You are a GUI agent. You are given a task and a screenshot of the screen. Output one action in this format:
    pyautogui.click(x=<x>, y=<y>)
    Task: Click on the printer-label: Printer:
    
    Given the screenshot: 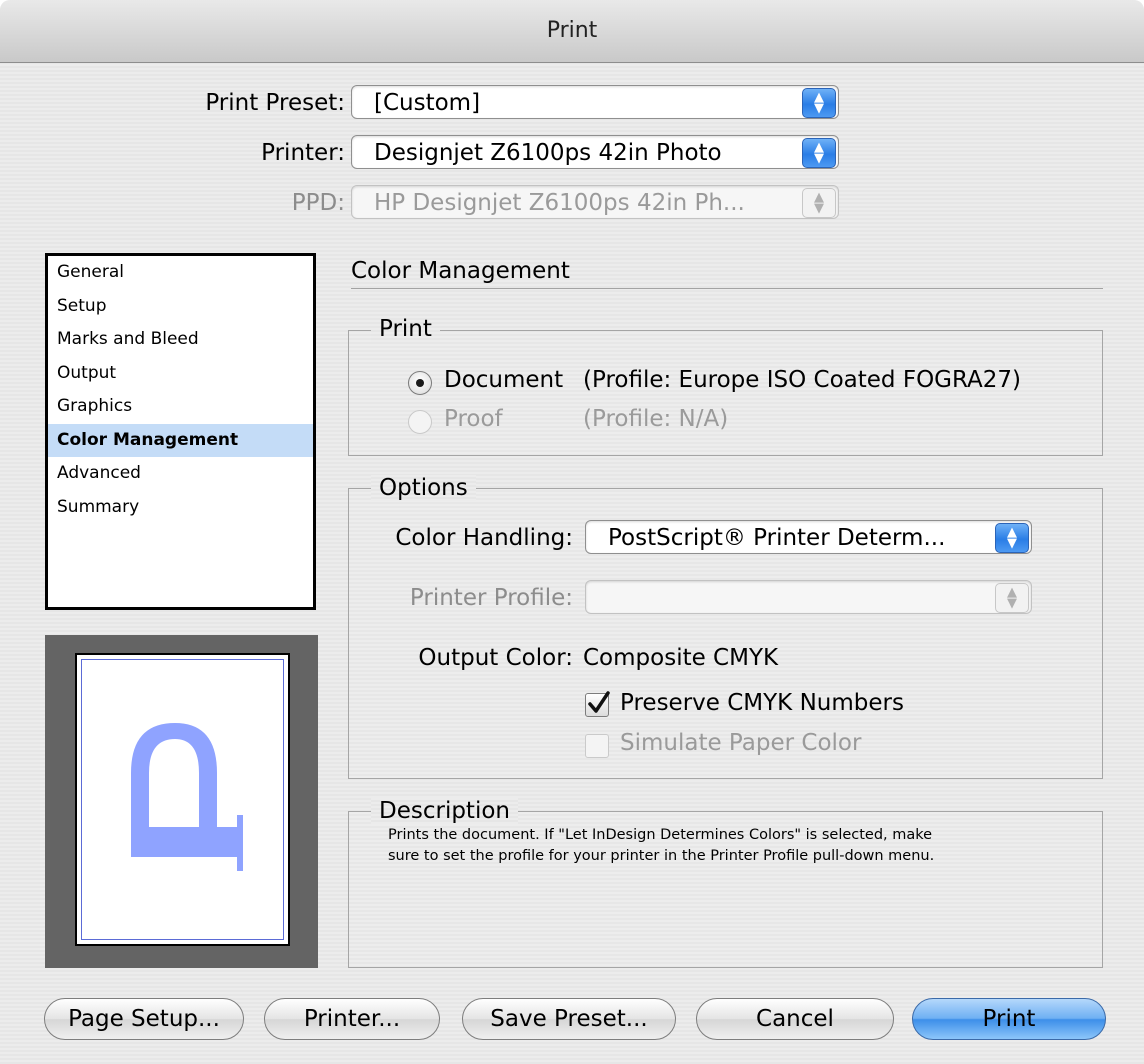 What is the action you would take?
    pyautogui.click(x=303, y=153)
    